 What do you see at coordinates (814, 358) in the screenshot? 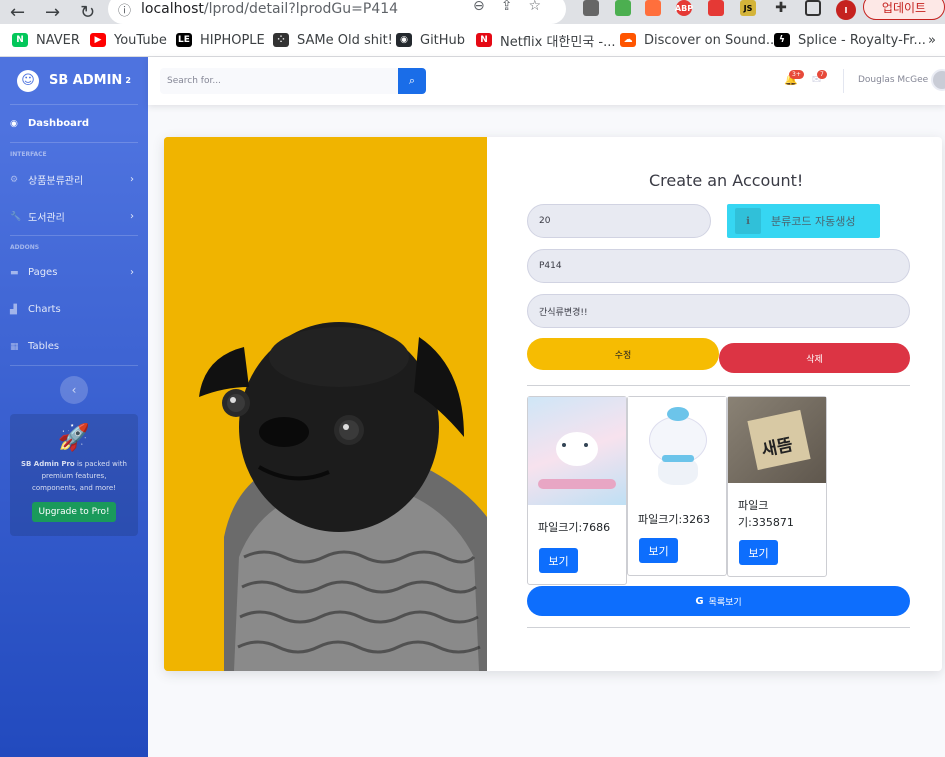
I see `delete-button: 삭제` at bounding box center [814, 358].